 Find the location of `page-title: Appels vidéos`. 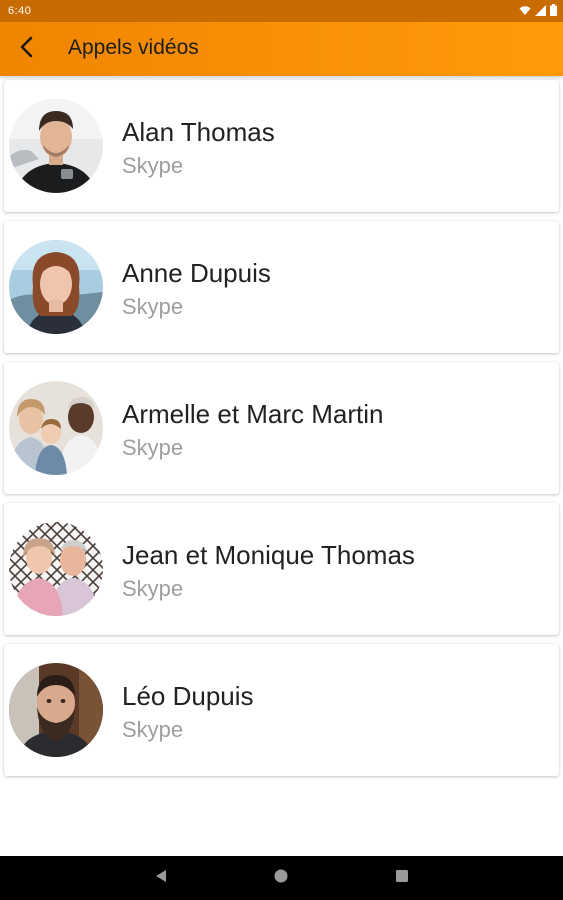

page-title: Appels vidéos is located at coordinates (133, 47).